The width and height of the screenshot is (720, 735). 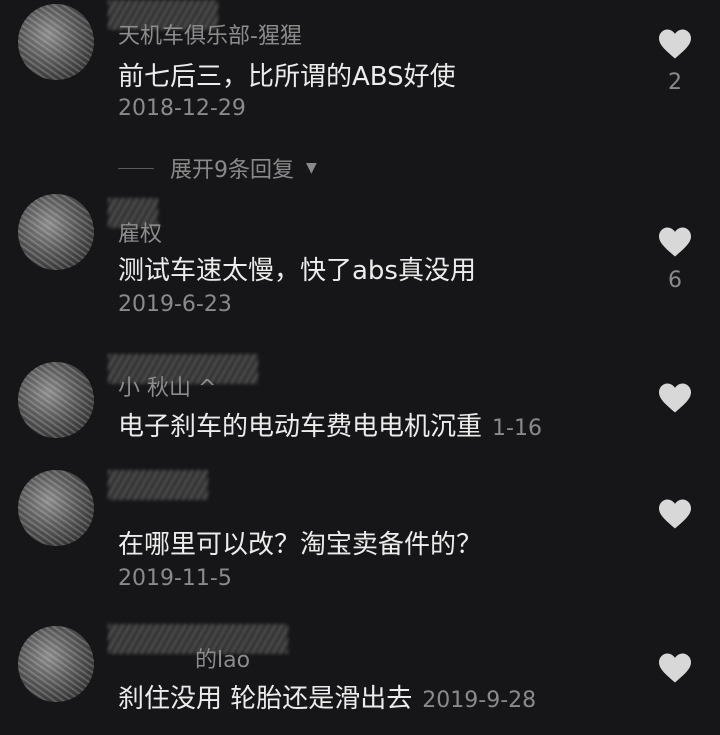 I want to click on comment-text: 测试车速太慢，快了abs真没用, so click(x=297, y=271).